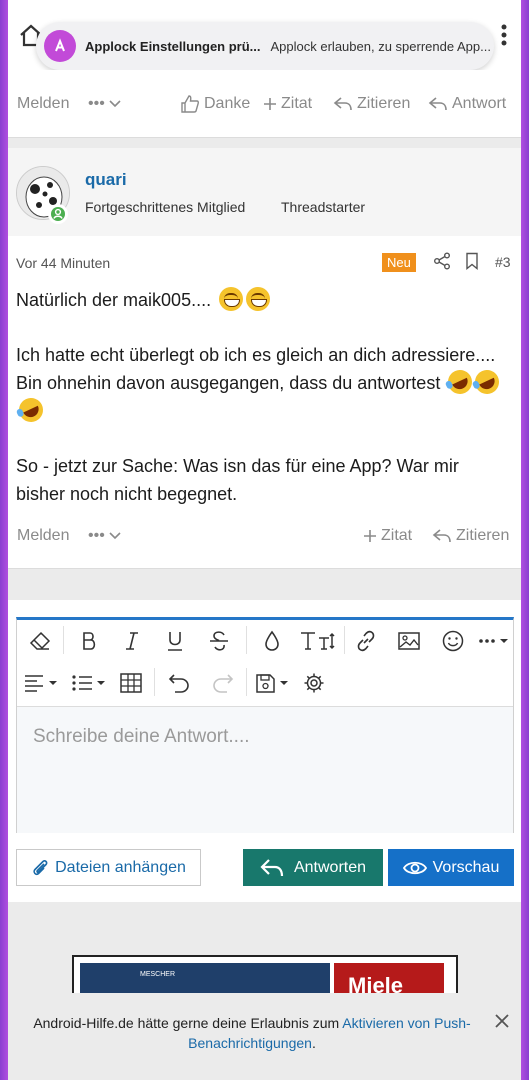 Image resolution: width=529 pixels, height=1080 pixels. What do you see at coordinates (219, 641) in the screenshot?
I see `strikethrough-icon` at bounding box center [219, 641].